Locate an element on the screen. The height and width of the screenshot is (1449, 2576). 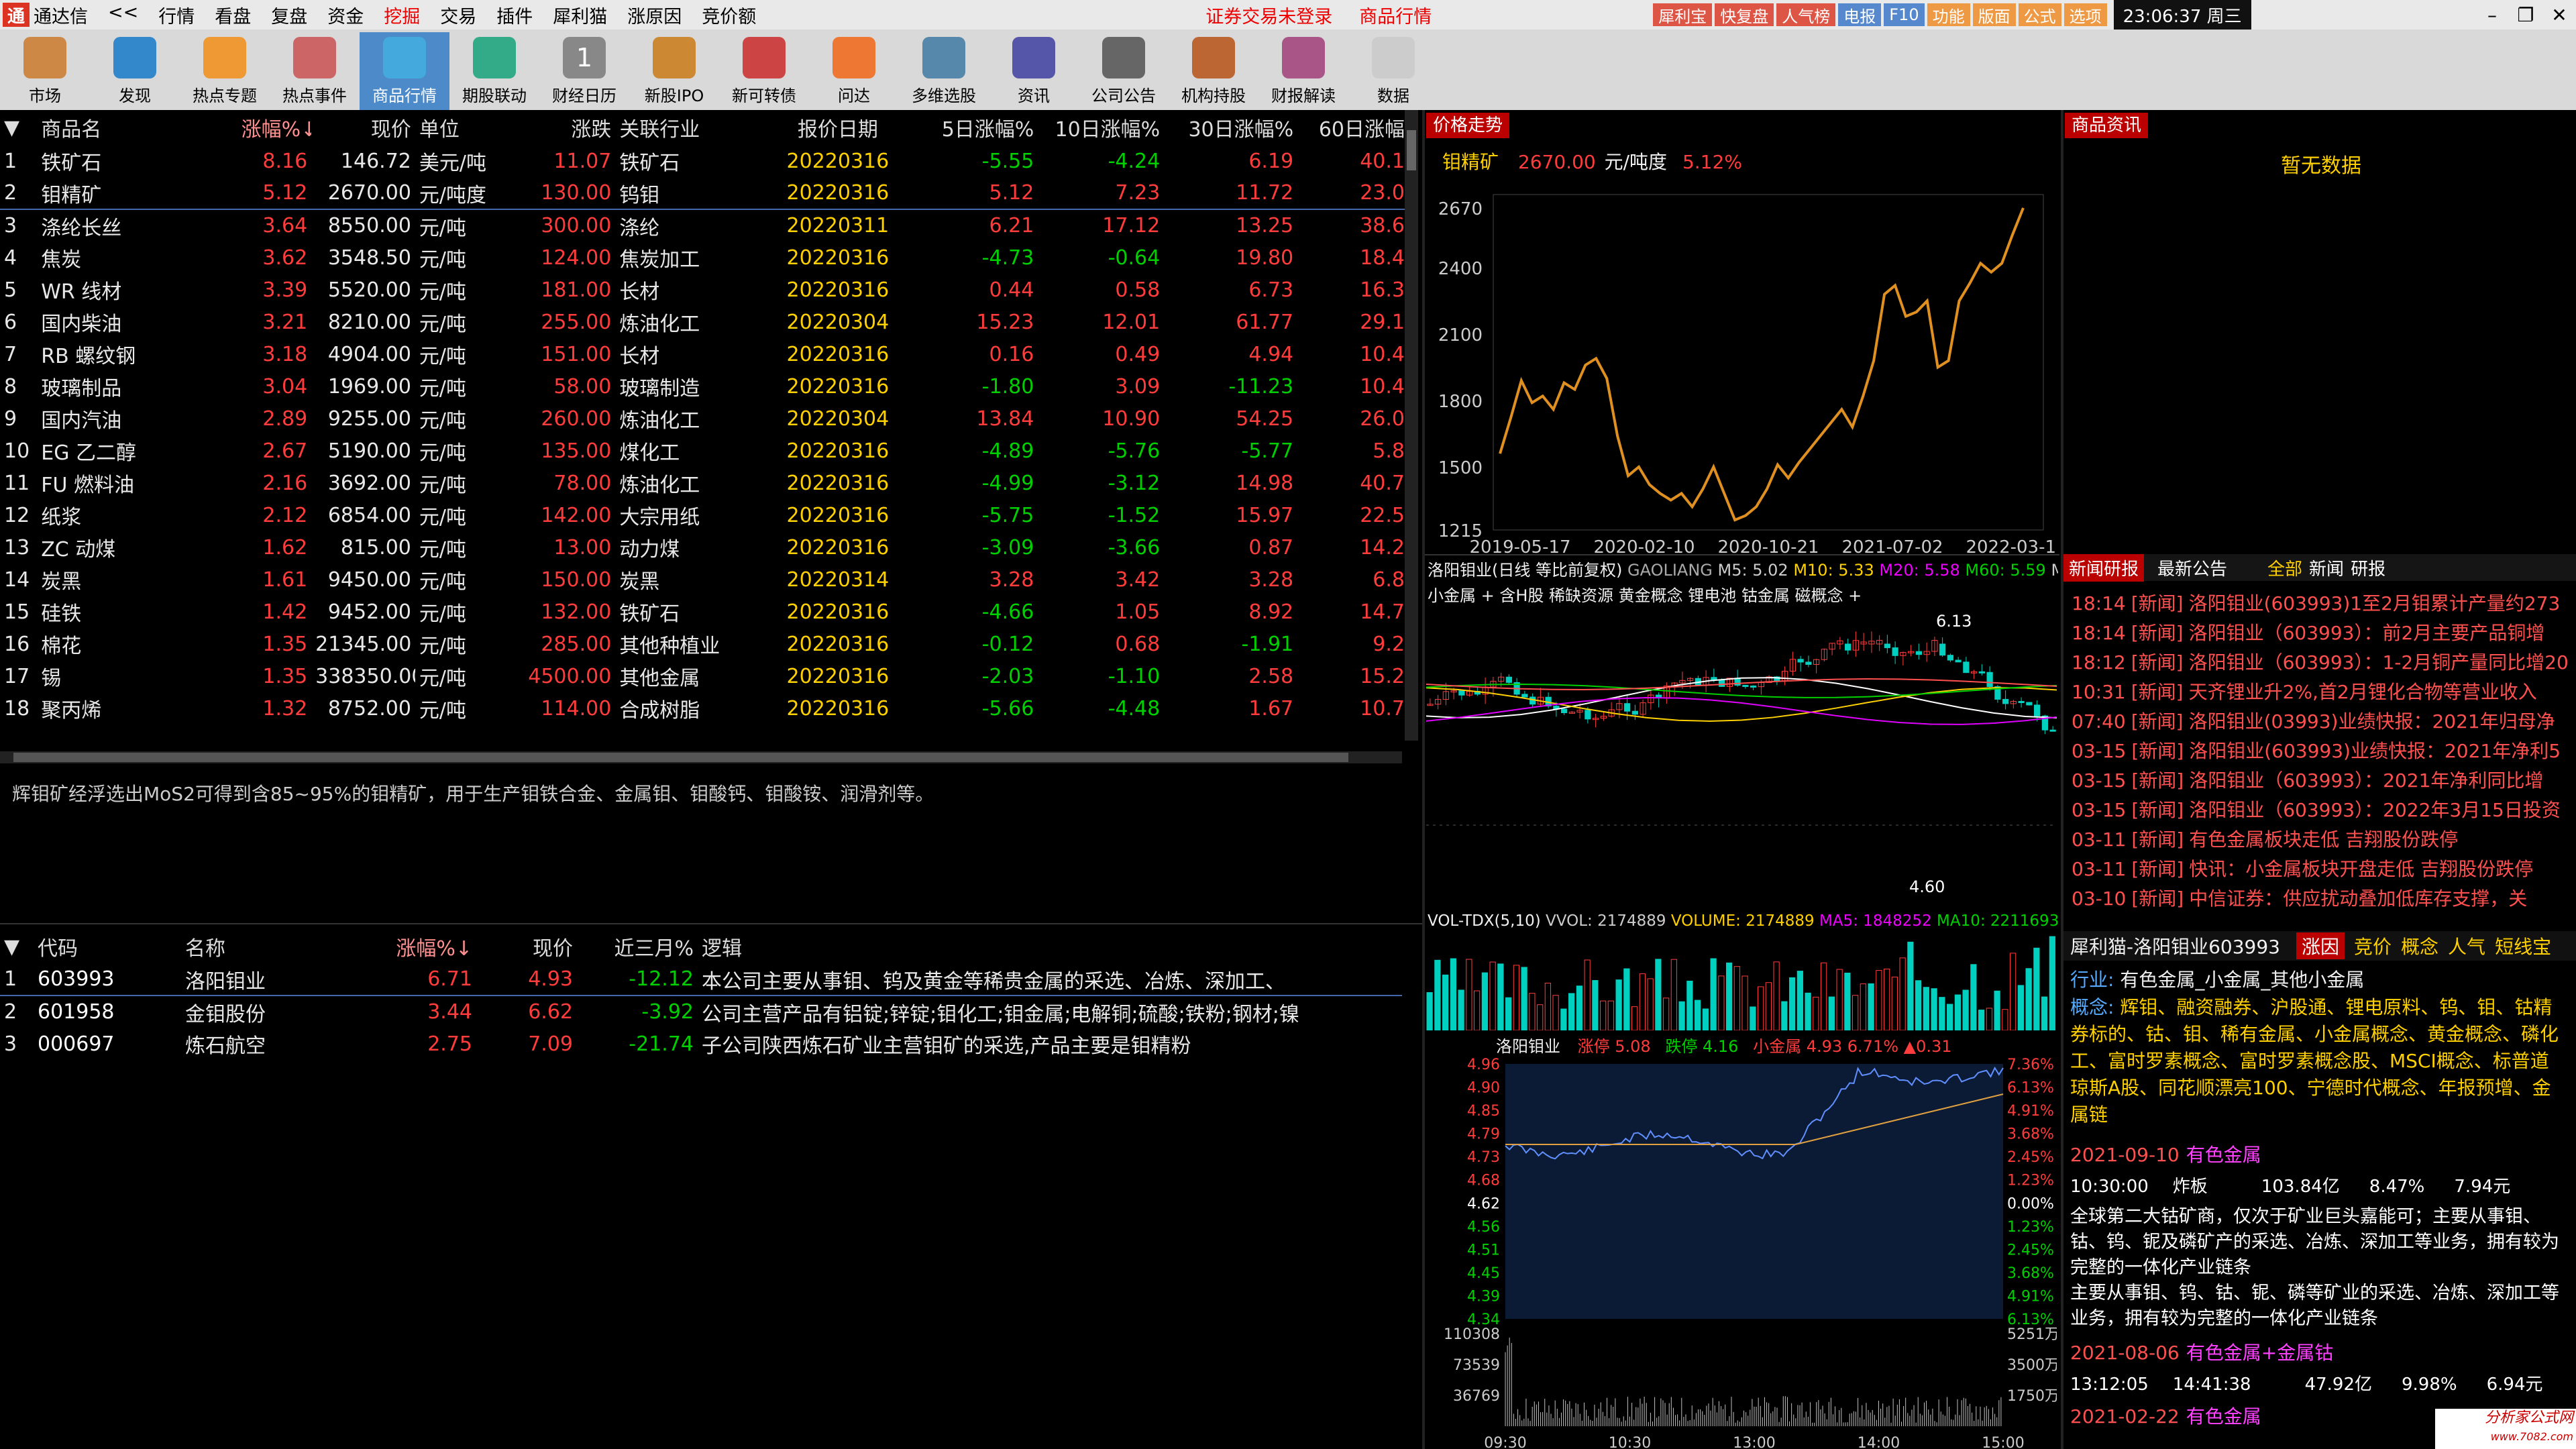
menu-item-5: 挖掘 is located at coordinates (402, 15).